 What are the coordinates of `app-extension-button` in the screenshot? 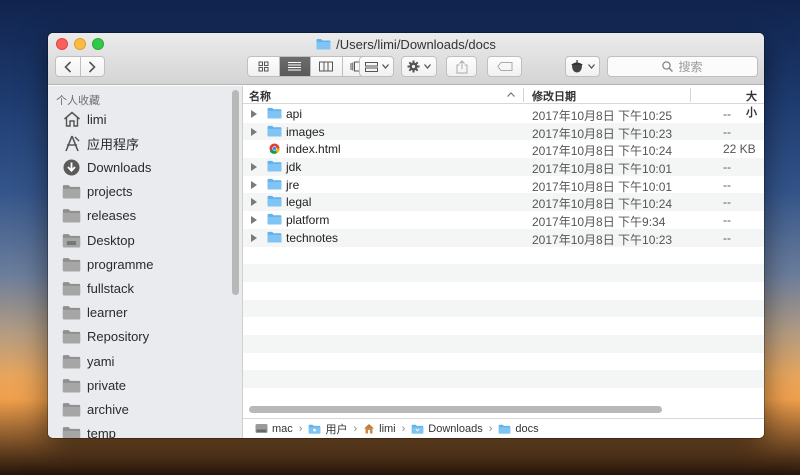 It's located at (582, 66).